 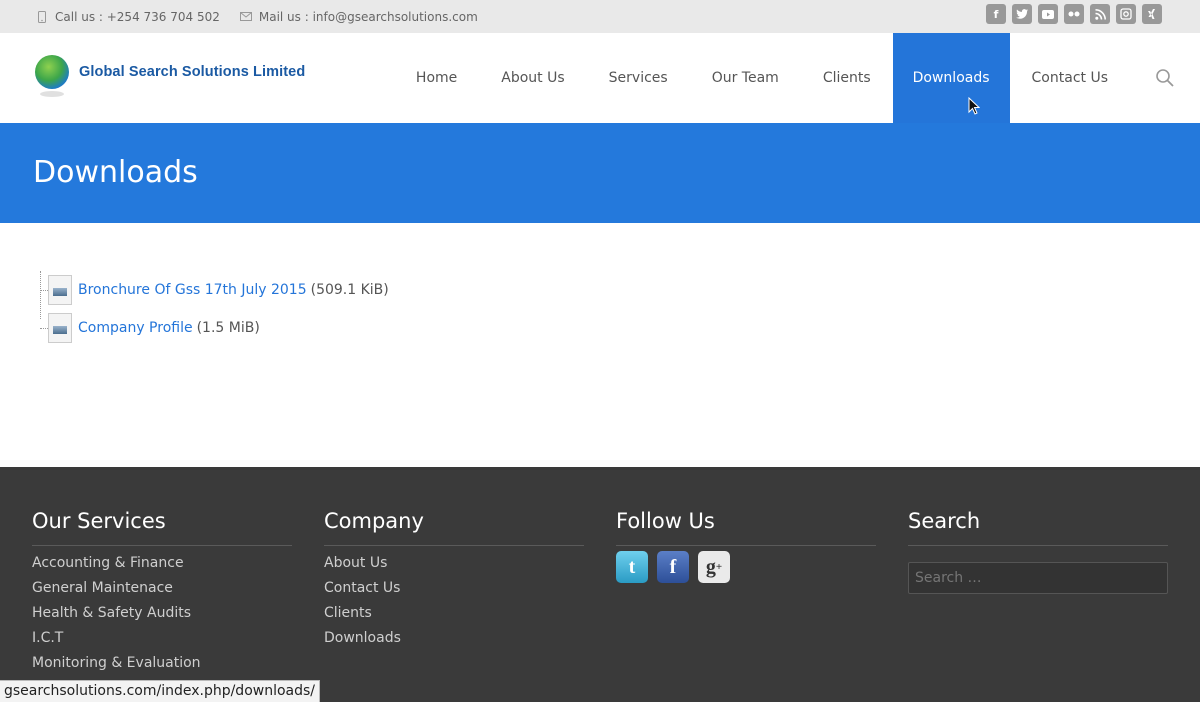 I want to click on google-plus-icon: g +, so click(x=714, y=567).